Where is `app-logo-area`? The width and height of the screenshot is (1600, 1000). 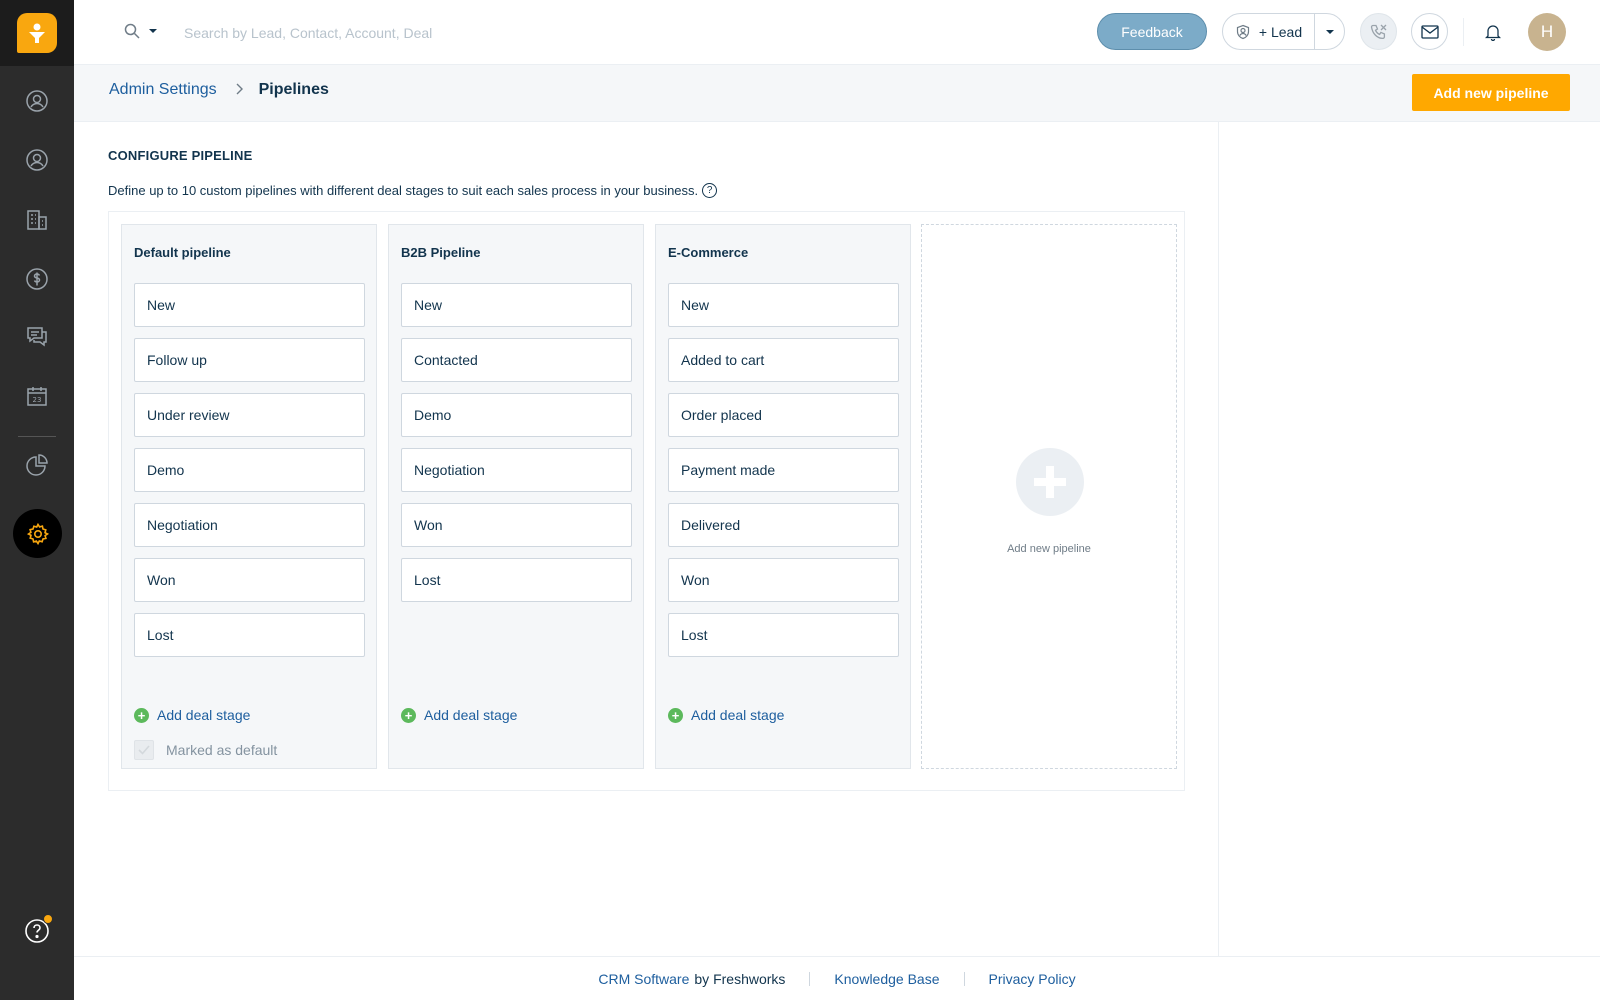
app-logo-area is located at coordinates (37, 33).